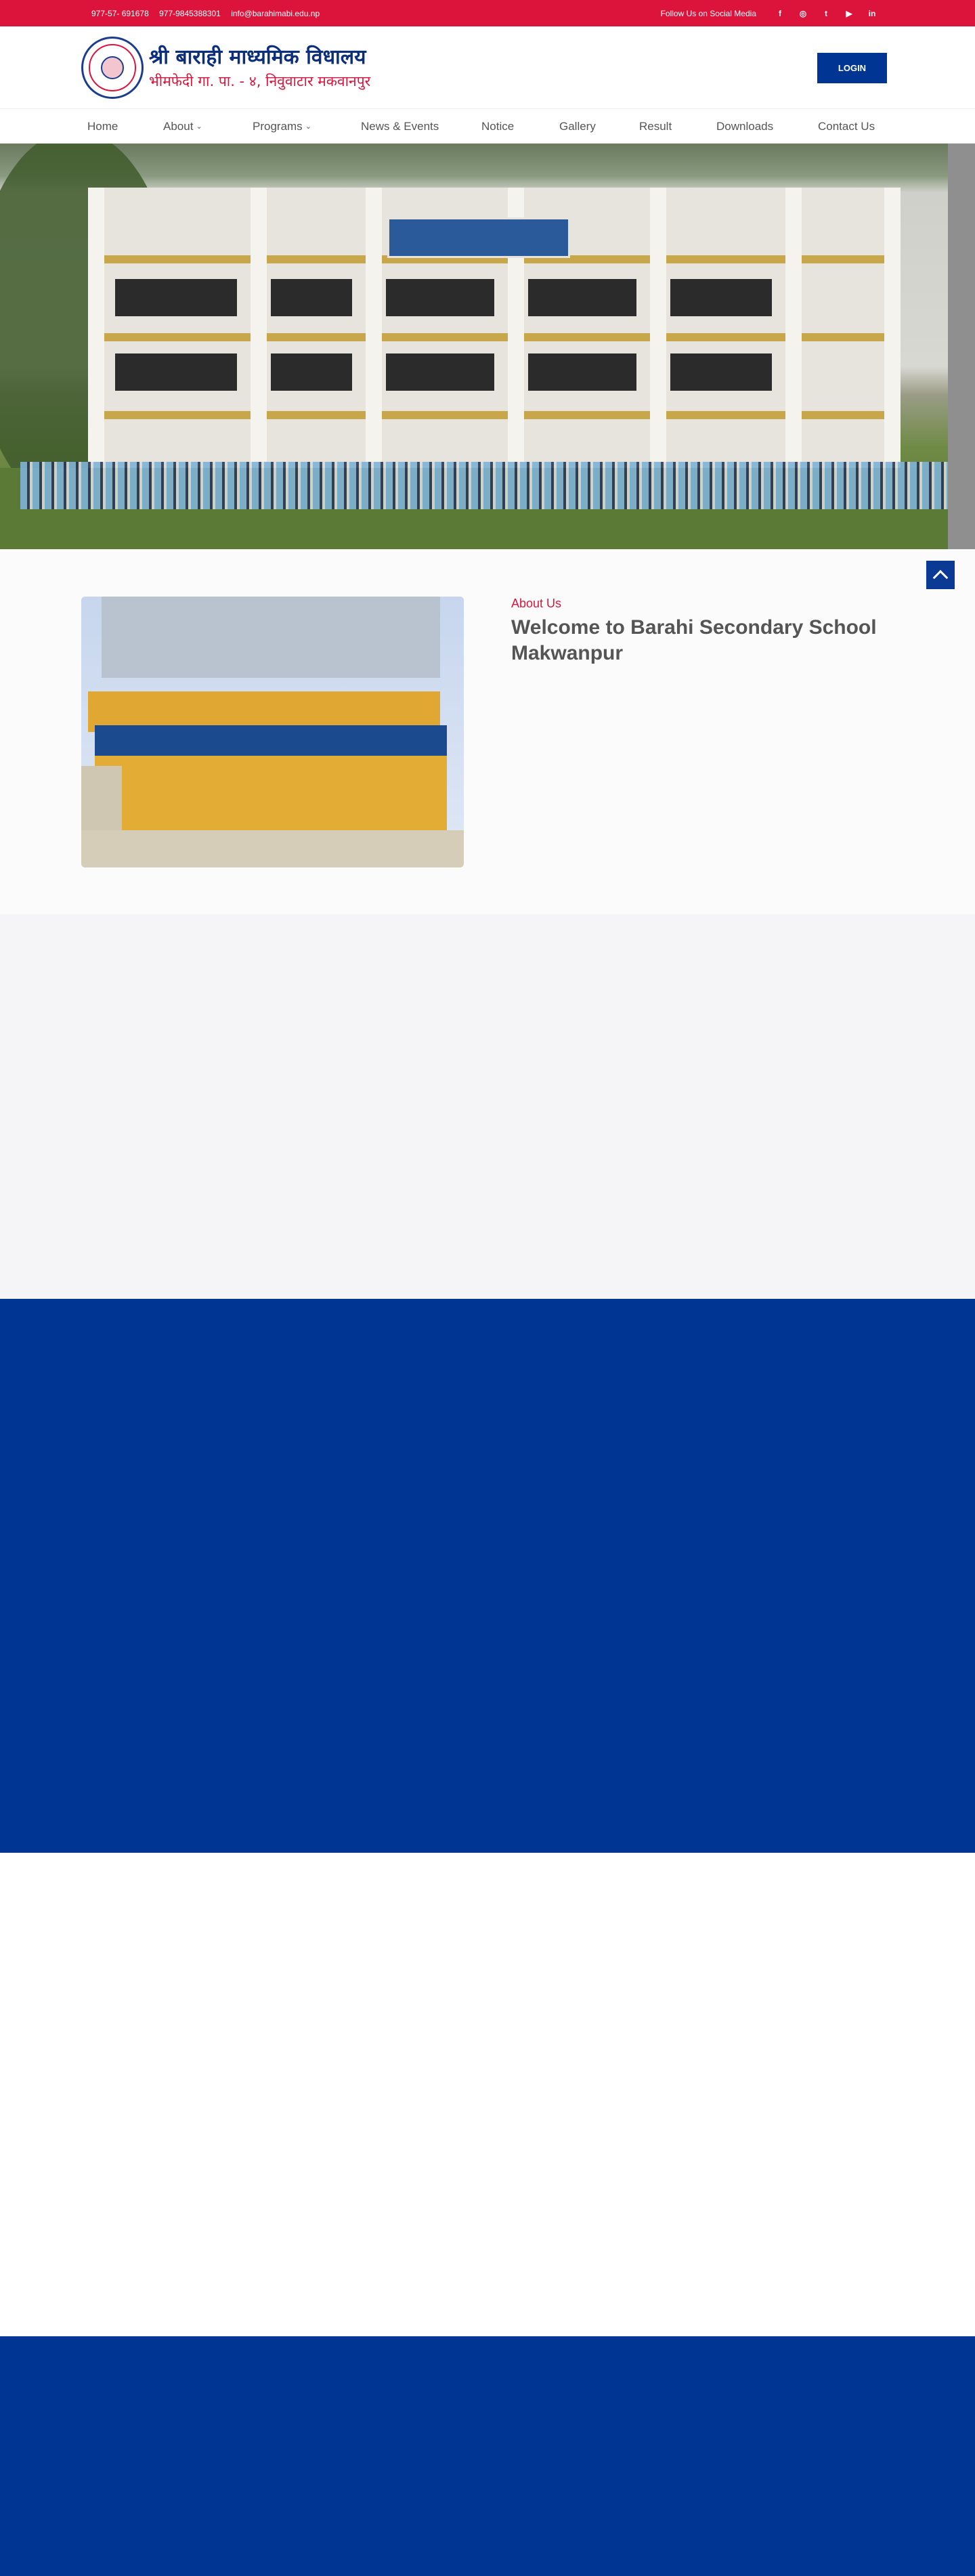 The width and height of the screenshot is (975, 2576). I want to click on nav-label: Downloads, so click(745, 126).